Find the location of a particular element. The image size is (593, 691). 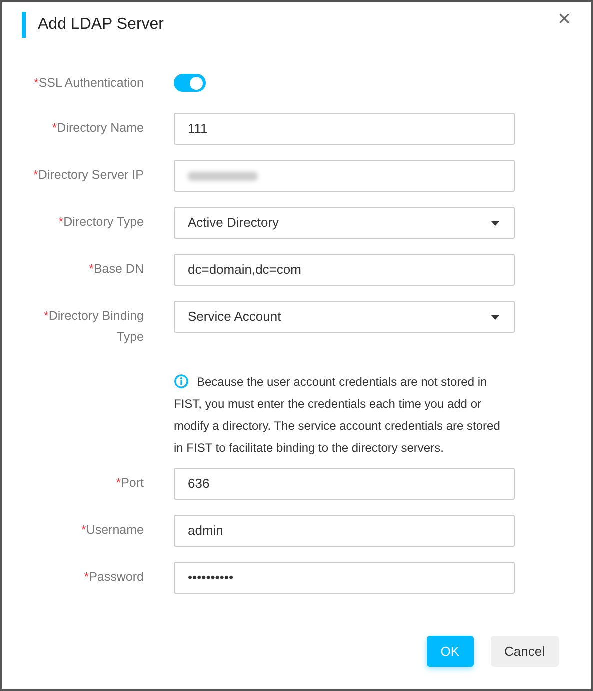

field-label: Username is located at coordinates (115, 530).